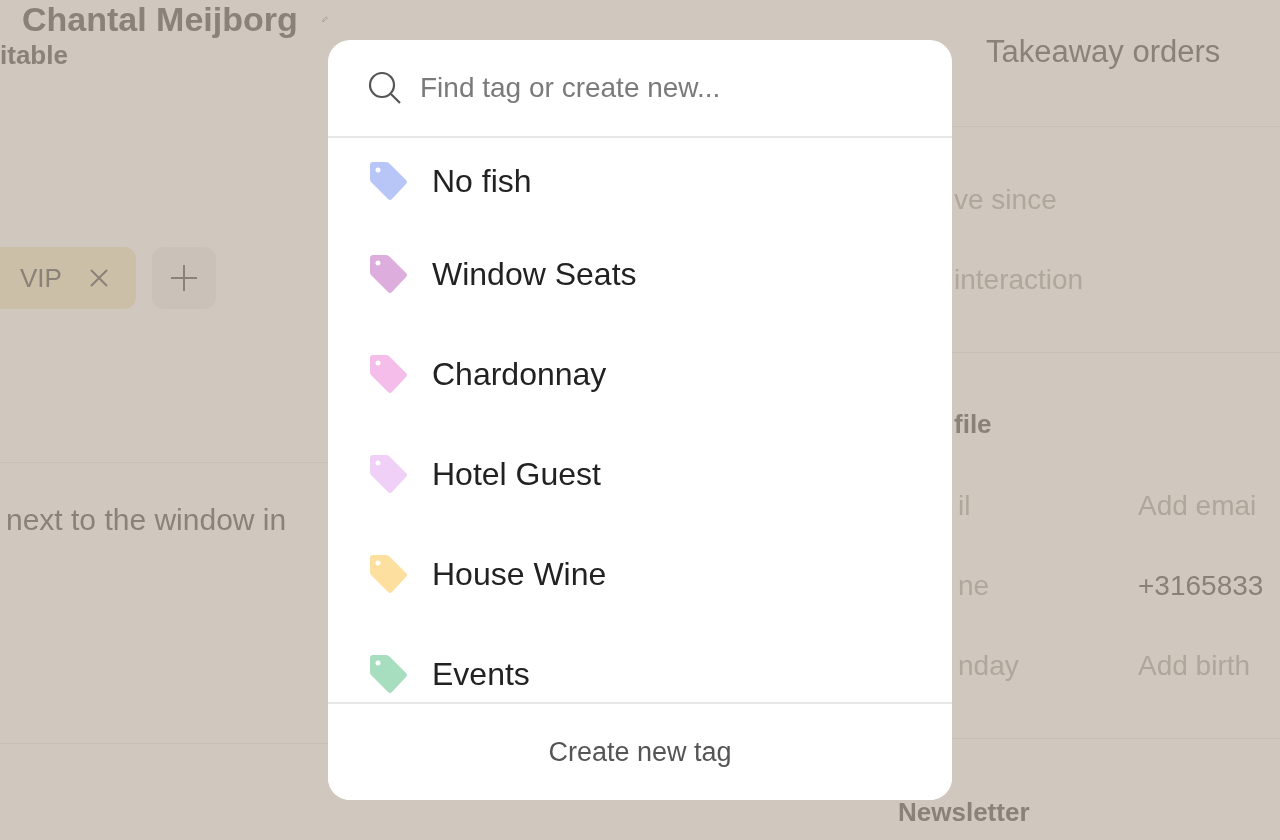  I want to click on tag-option: Chardonnay, so click(640, 374).